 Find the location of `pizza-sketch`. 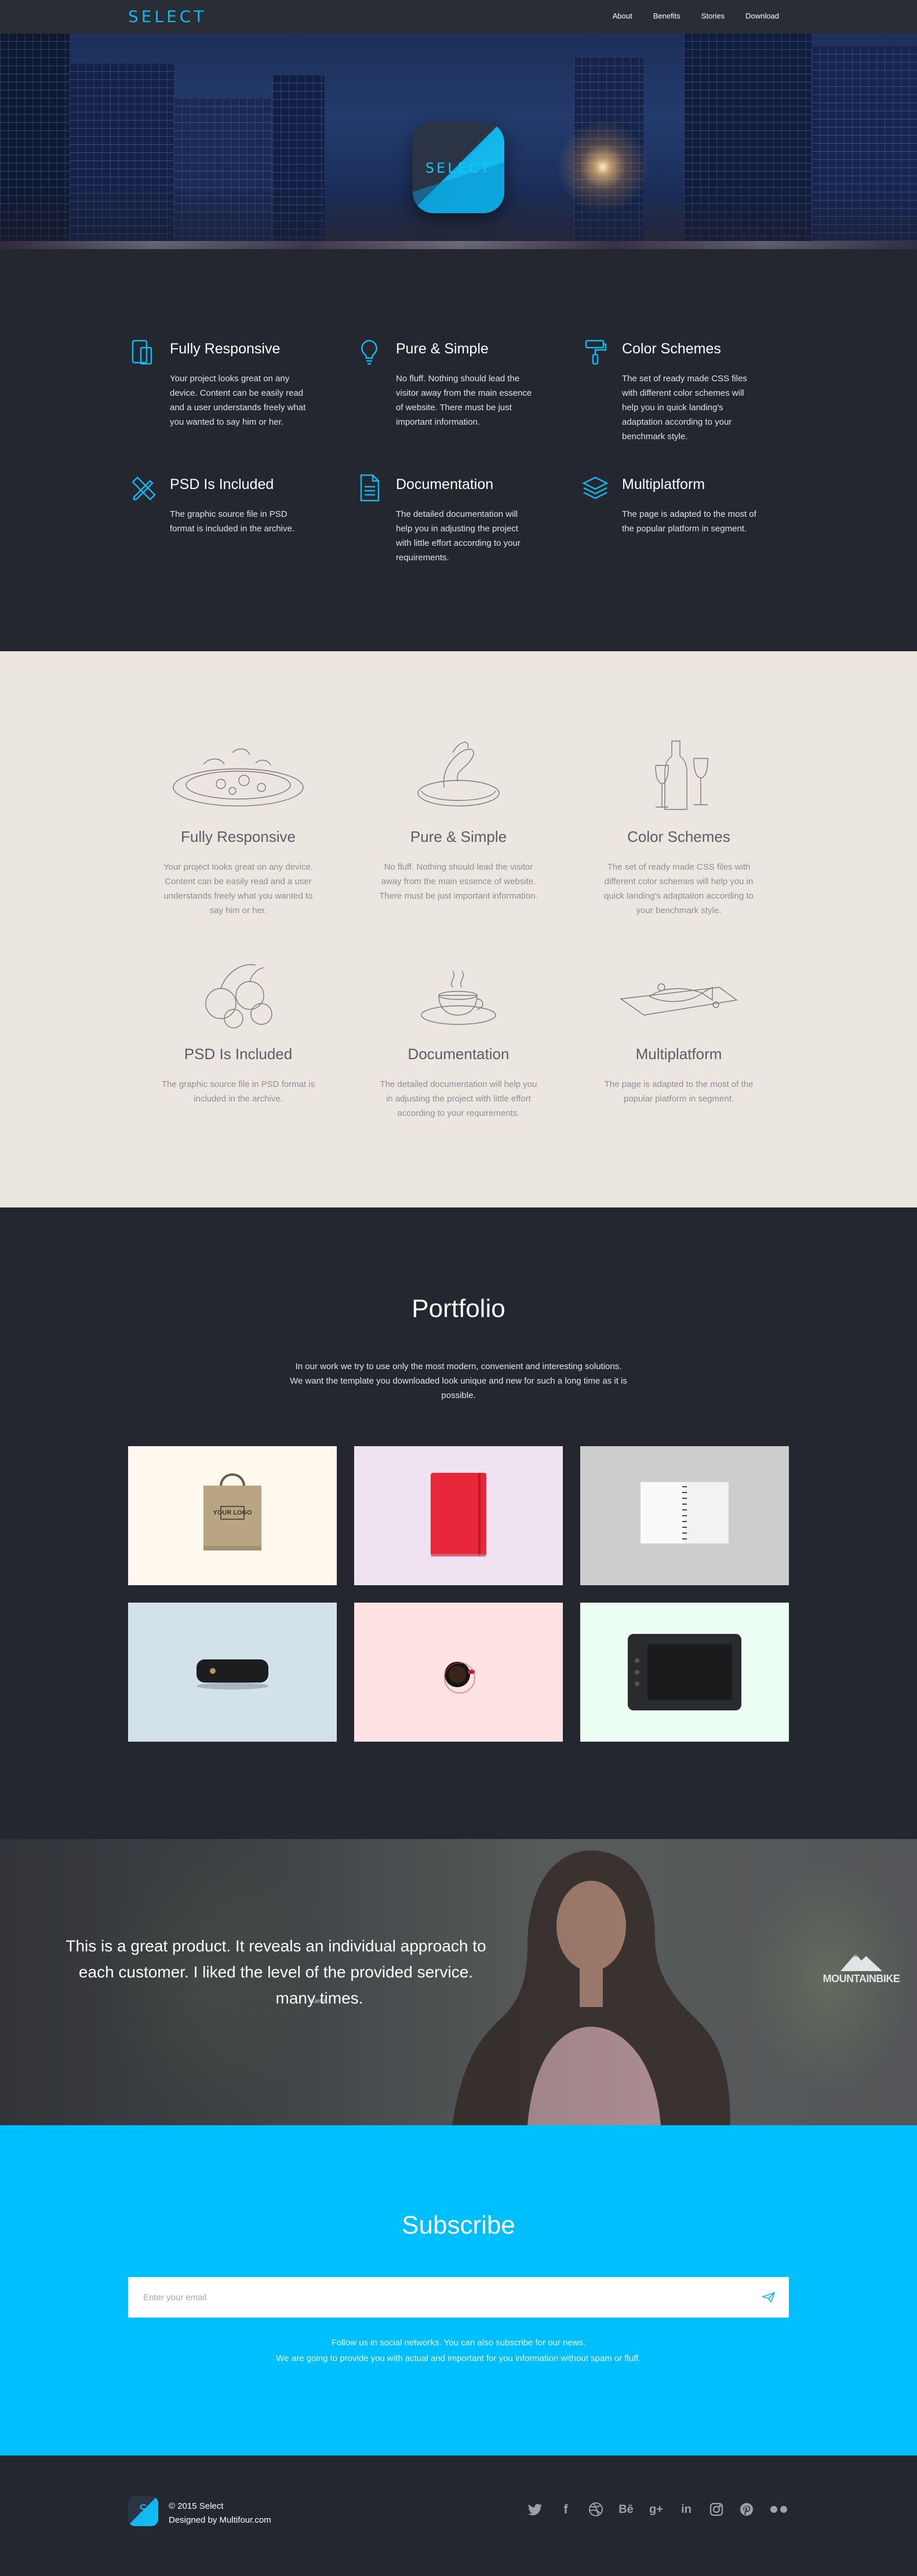

pizza-sketch is located at coordinates (239, 778).